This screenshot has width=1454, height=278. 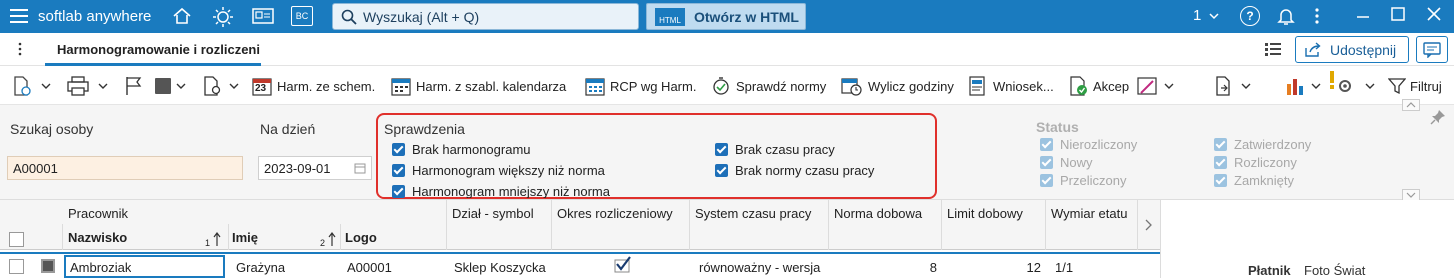 I want to click on col-logo: Logo, so click(x=361, y=237).